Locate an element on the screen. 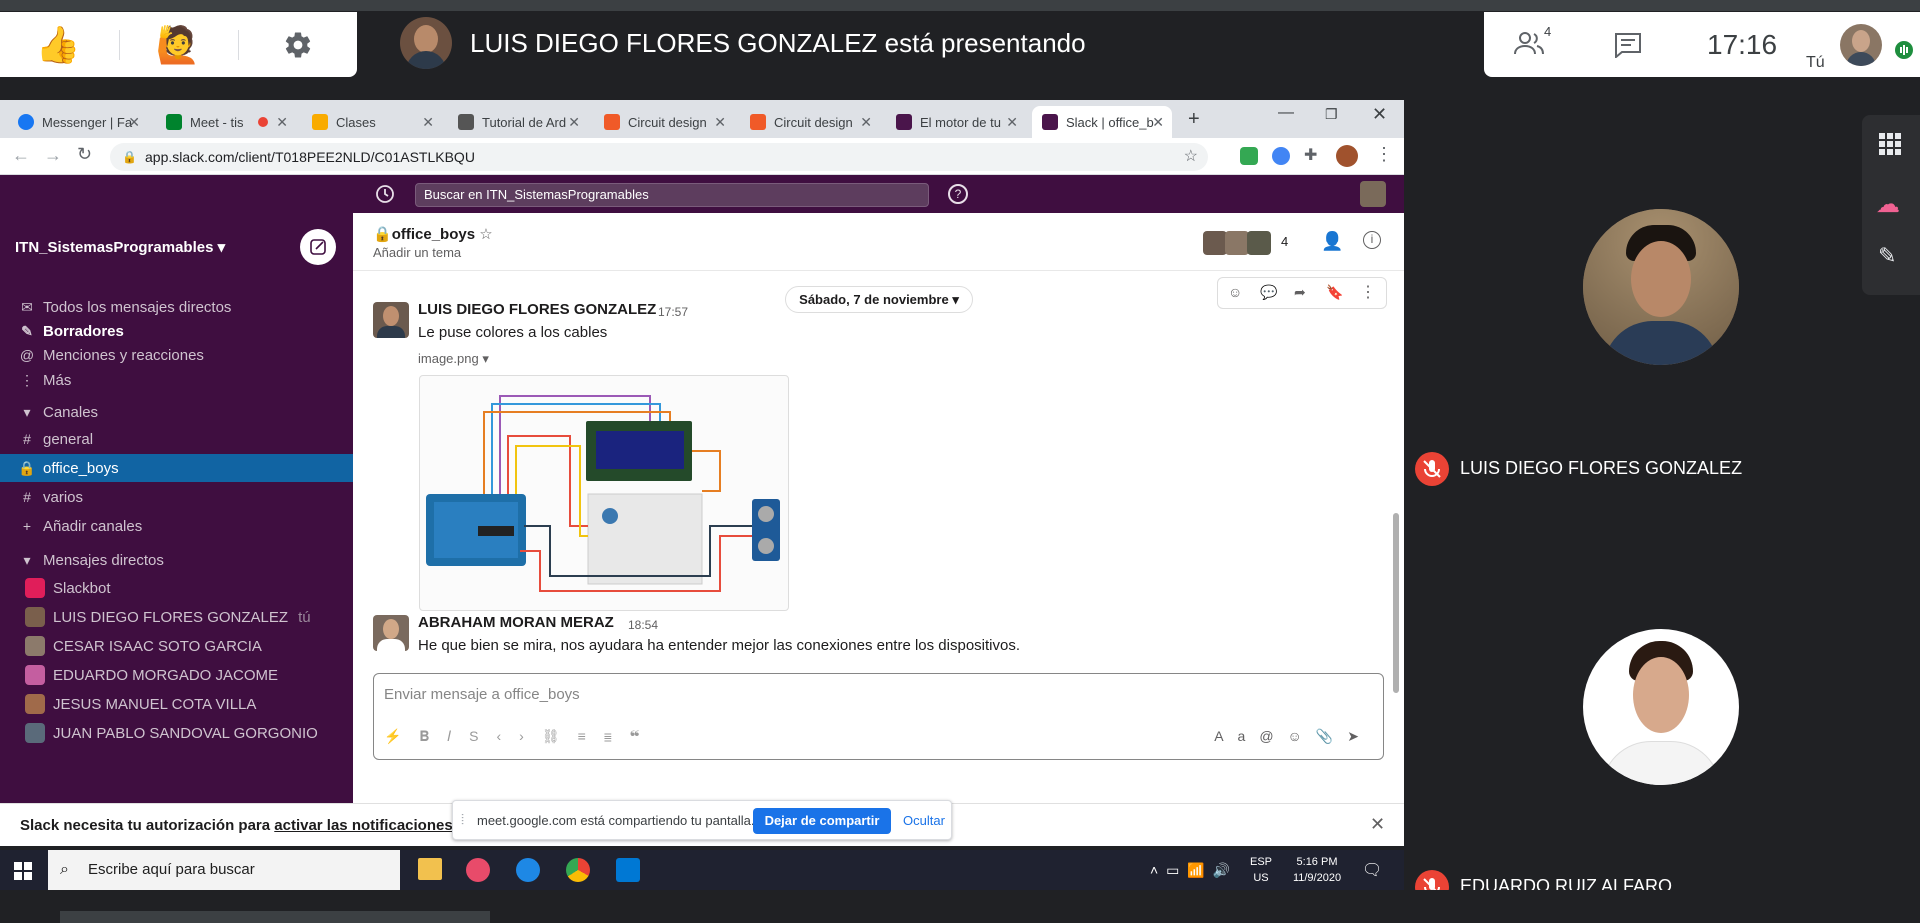 The image size is (1920, 923). sidebar-item-mentions: @ Menciones y reacciones is located at coordinates (176, 355).